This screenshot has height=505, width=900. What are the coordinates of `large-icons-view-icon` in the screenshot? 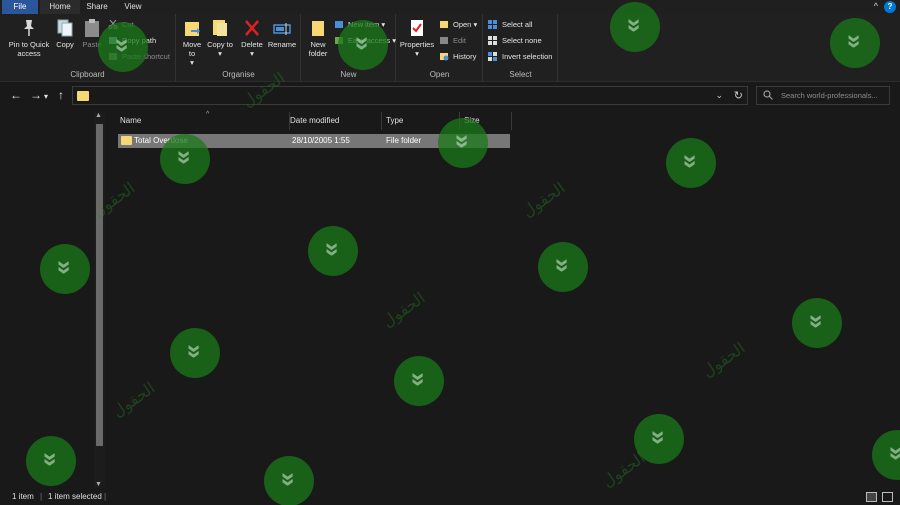 It's located at (887, 497).